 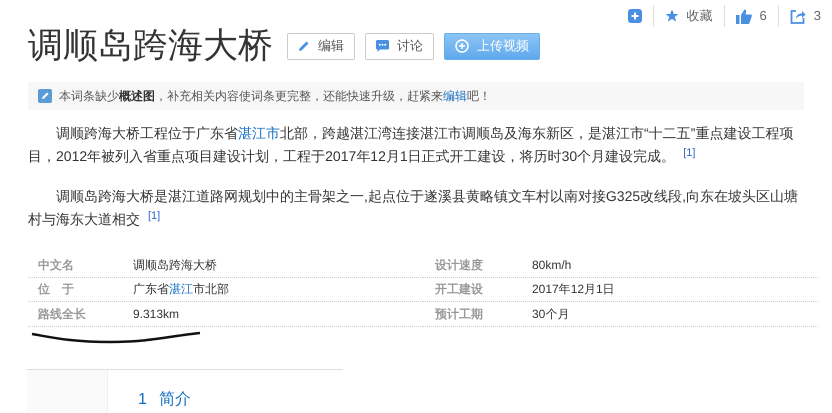 I want to click on field-label: 路线全长, so click(x=62, y=314).